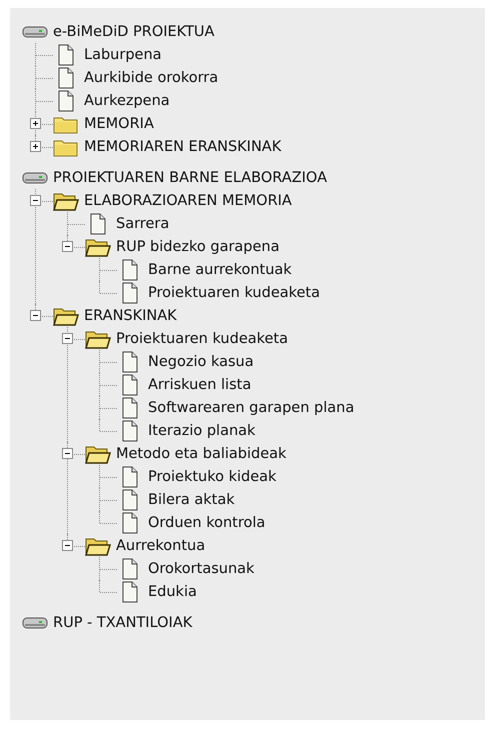 Image resolution: width=495 pixels, height=736 pixels. I want to click on tree-item: Arriskuen lista, so click(200, 384).